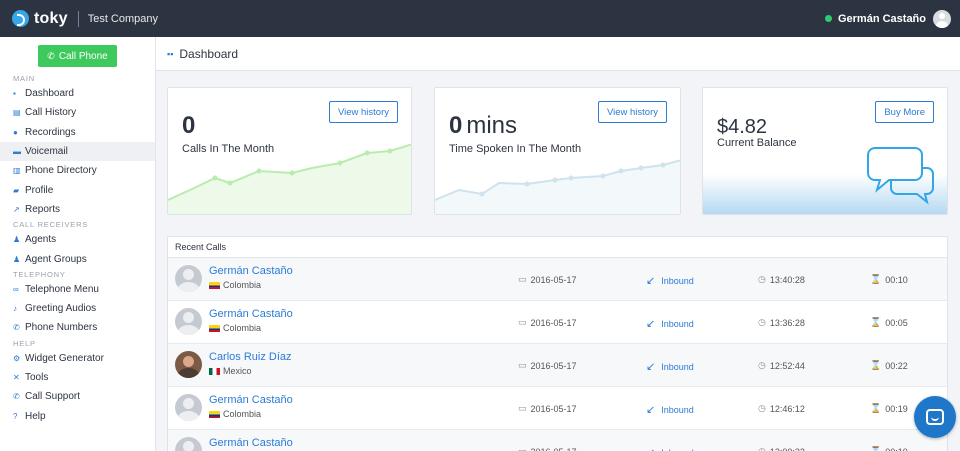  What do you see at coordinates (235, 285) in the screenshot?
I see `caller-country: Colombia` at bounding box center [235, 285].